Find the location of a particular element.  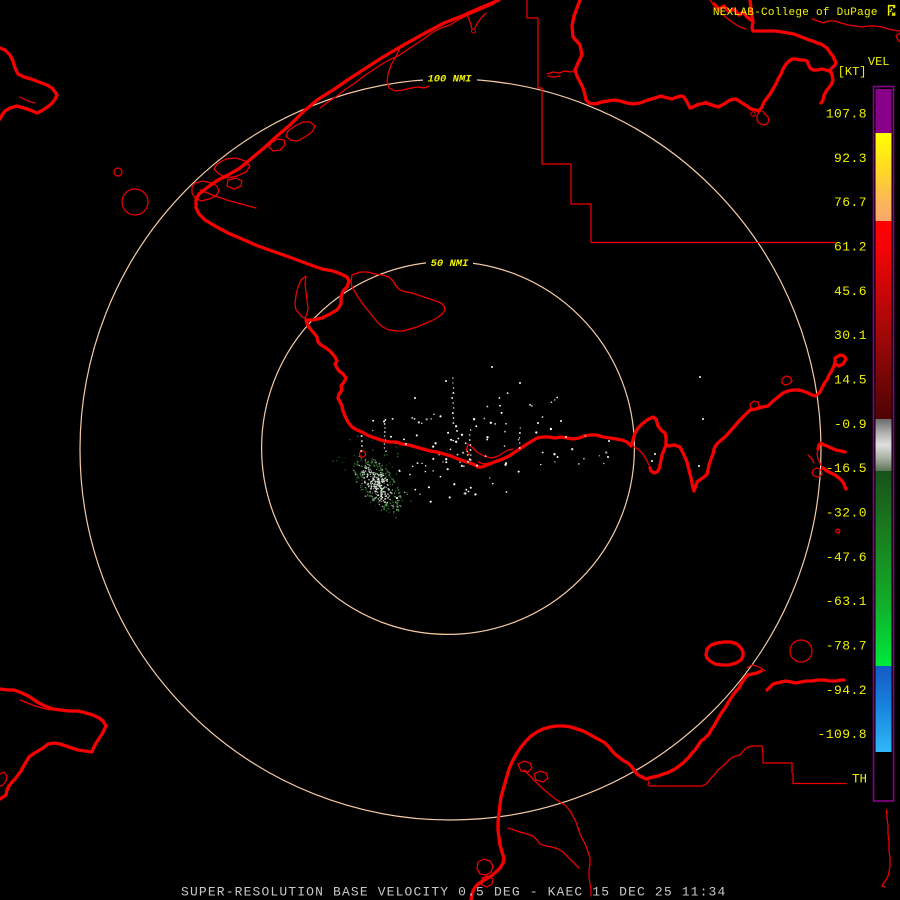

svg-text: 50 NMI is located at coordinates (450, 264).